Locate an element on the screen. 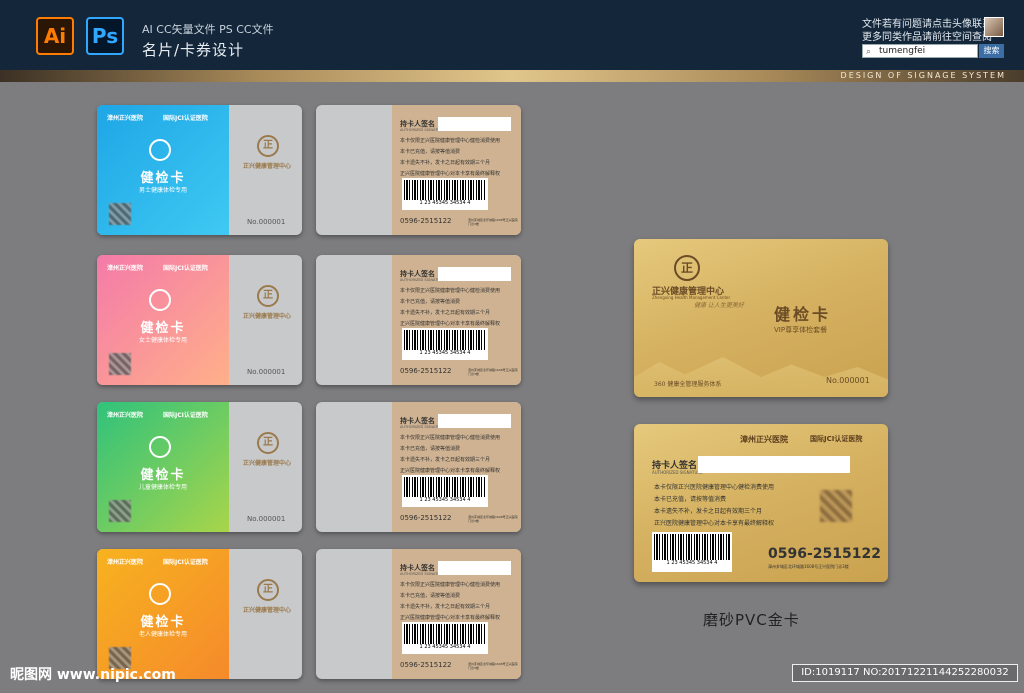  page-title: 名片/卡券设计 is located at coordinates (193, 50).